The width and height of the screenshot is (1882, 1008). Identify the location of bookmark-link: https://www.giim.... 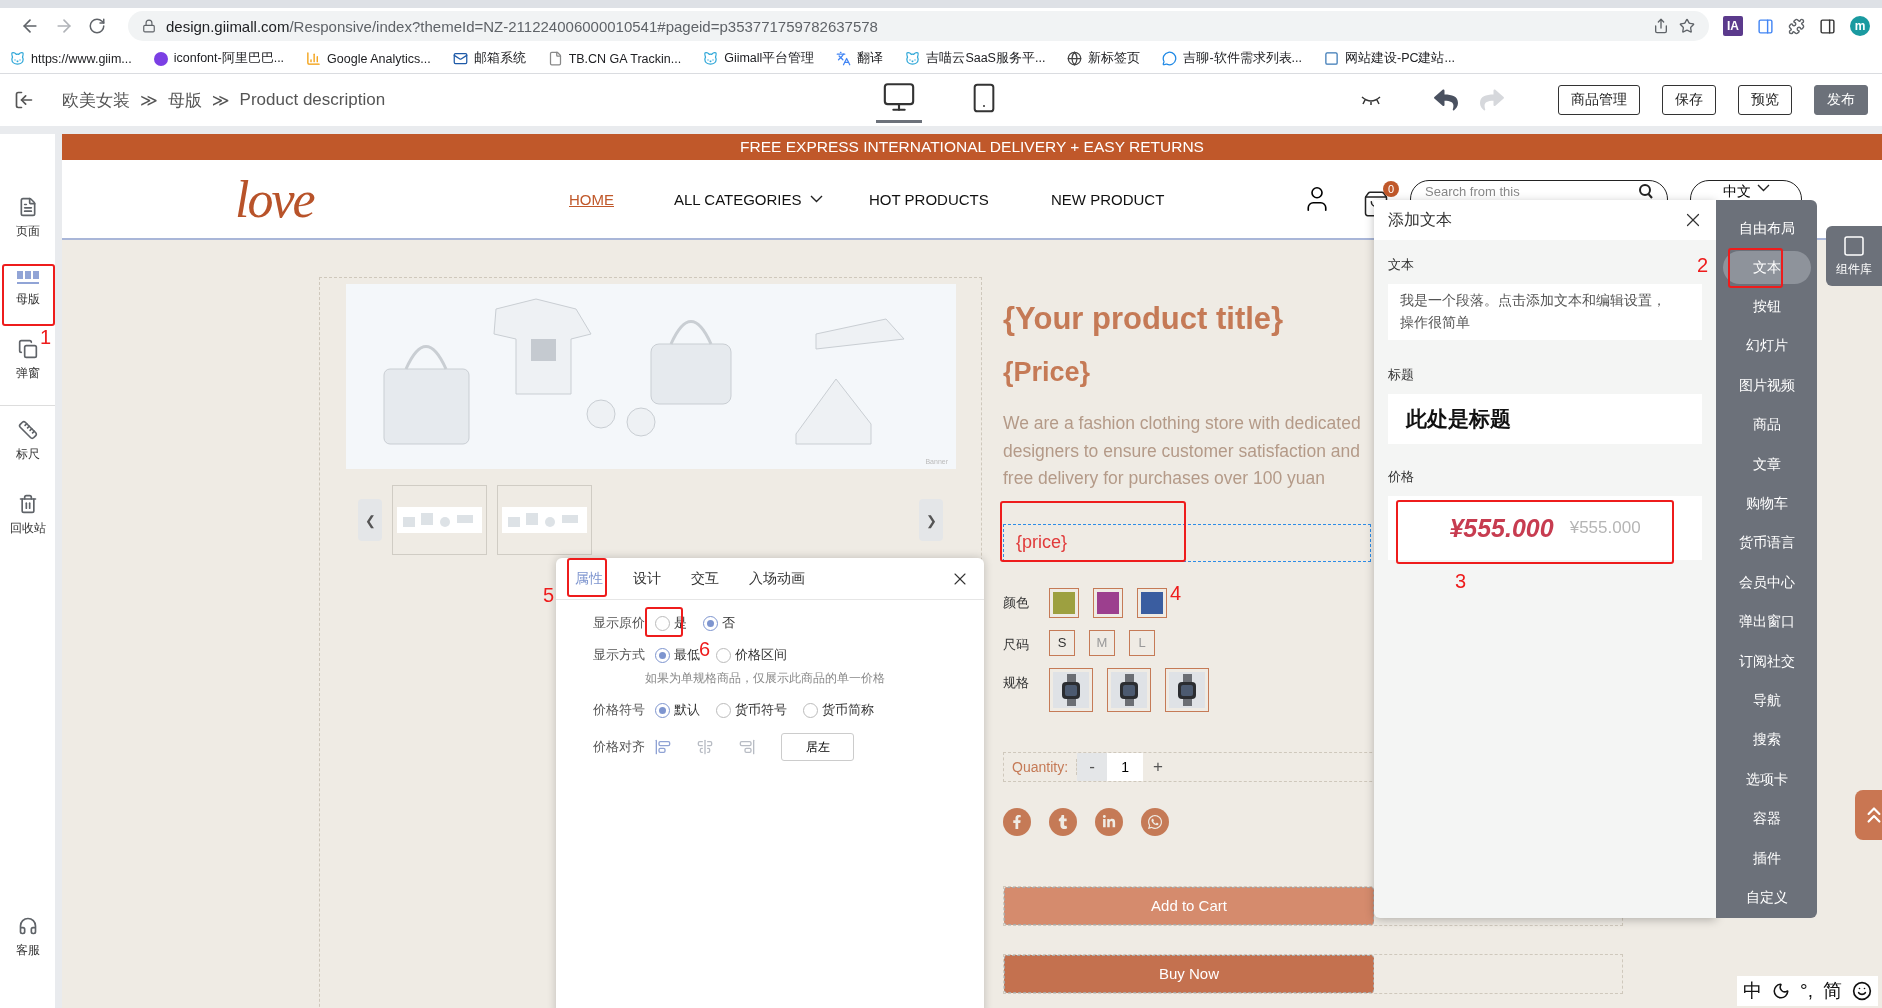
(81, 58).